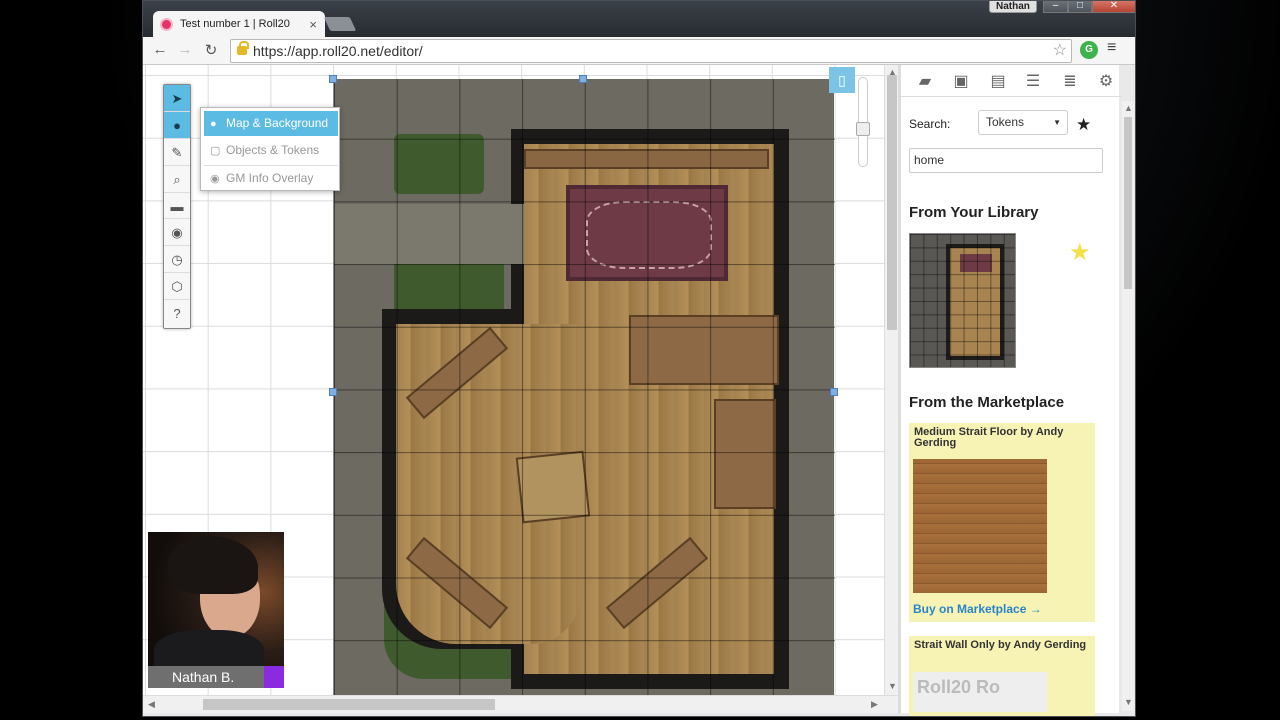 This screenshot has width=1280, height=720. I want to click on marketplace-item-preview, so click(980, 526).